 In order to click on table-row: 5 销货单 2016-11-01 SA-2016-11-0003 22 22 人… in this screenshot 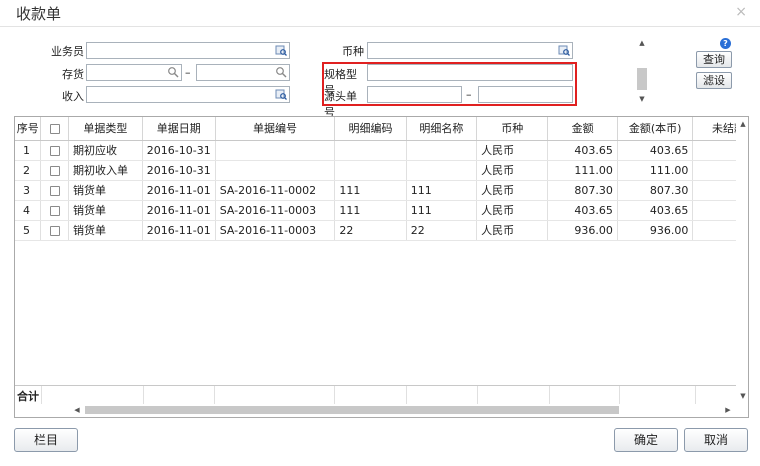, I will do `click(381, 230)`.